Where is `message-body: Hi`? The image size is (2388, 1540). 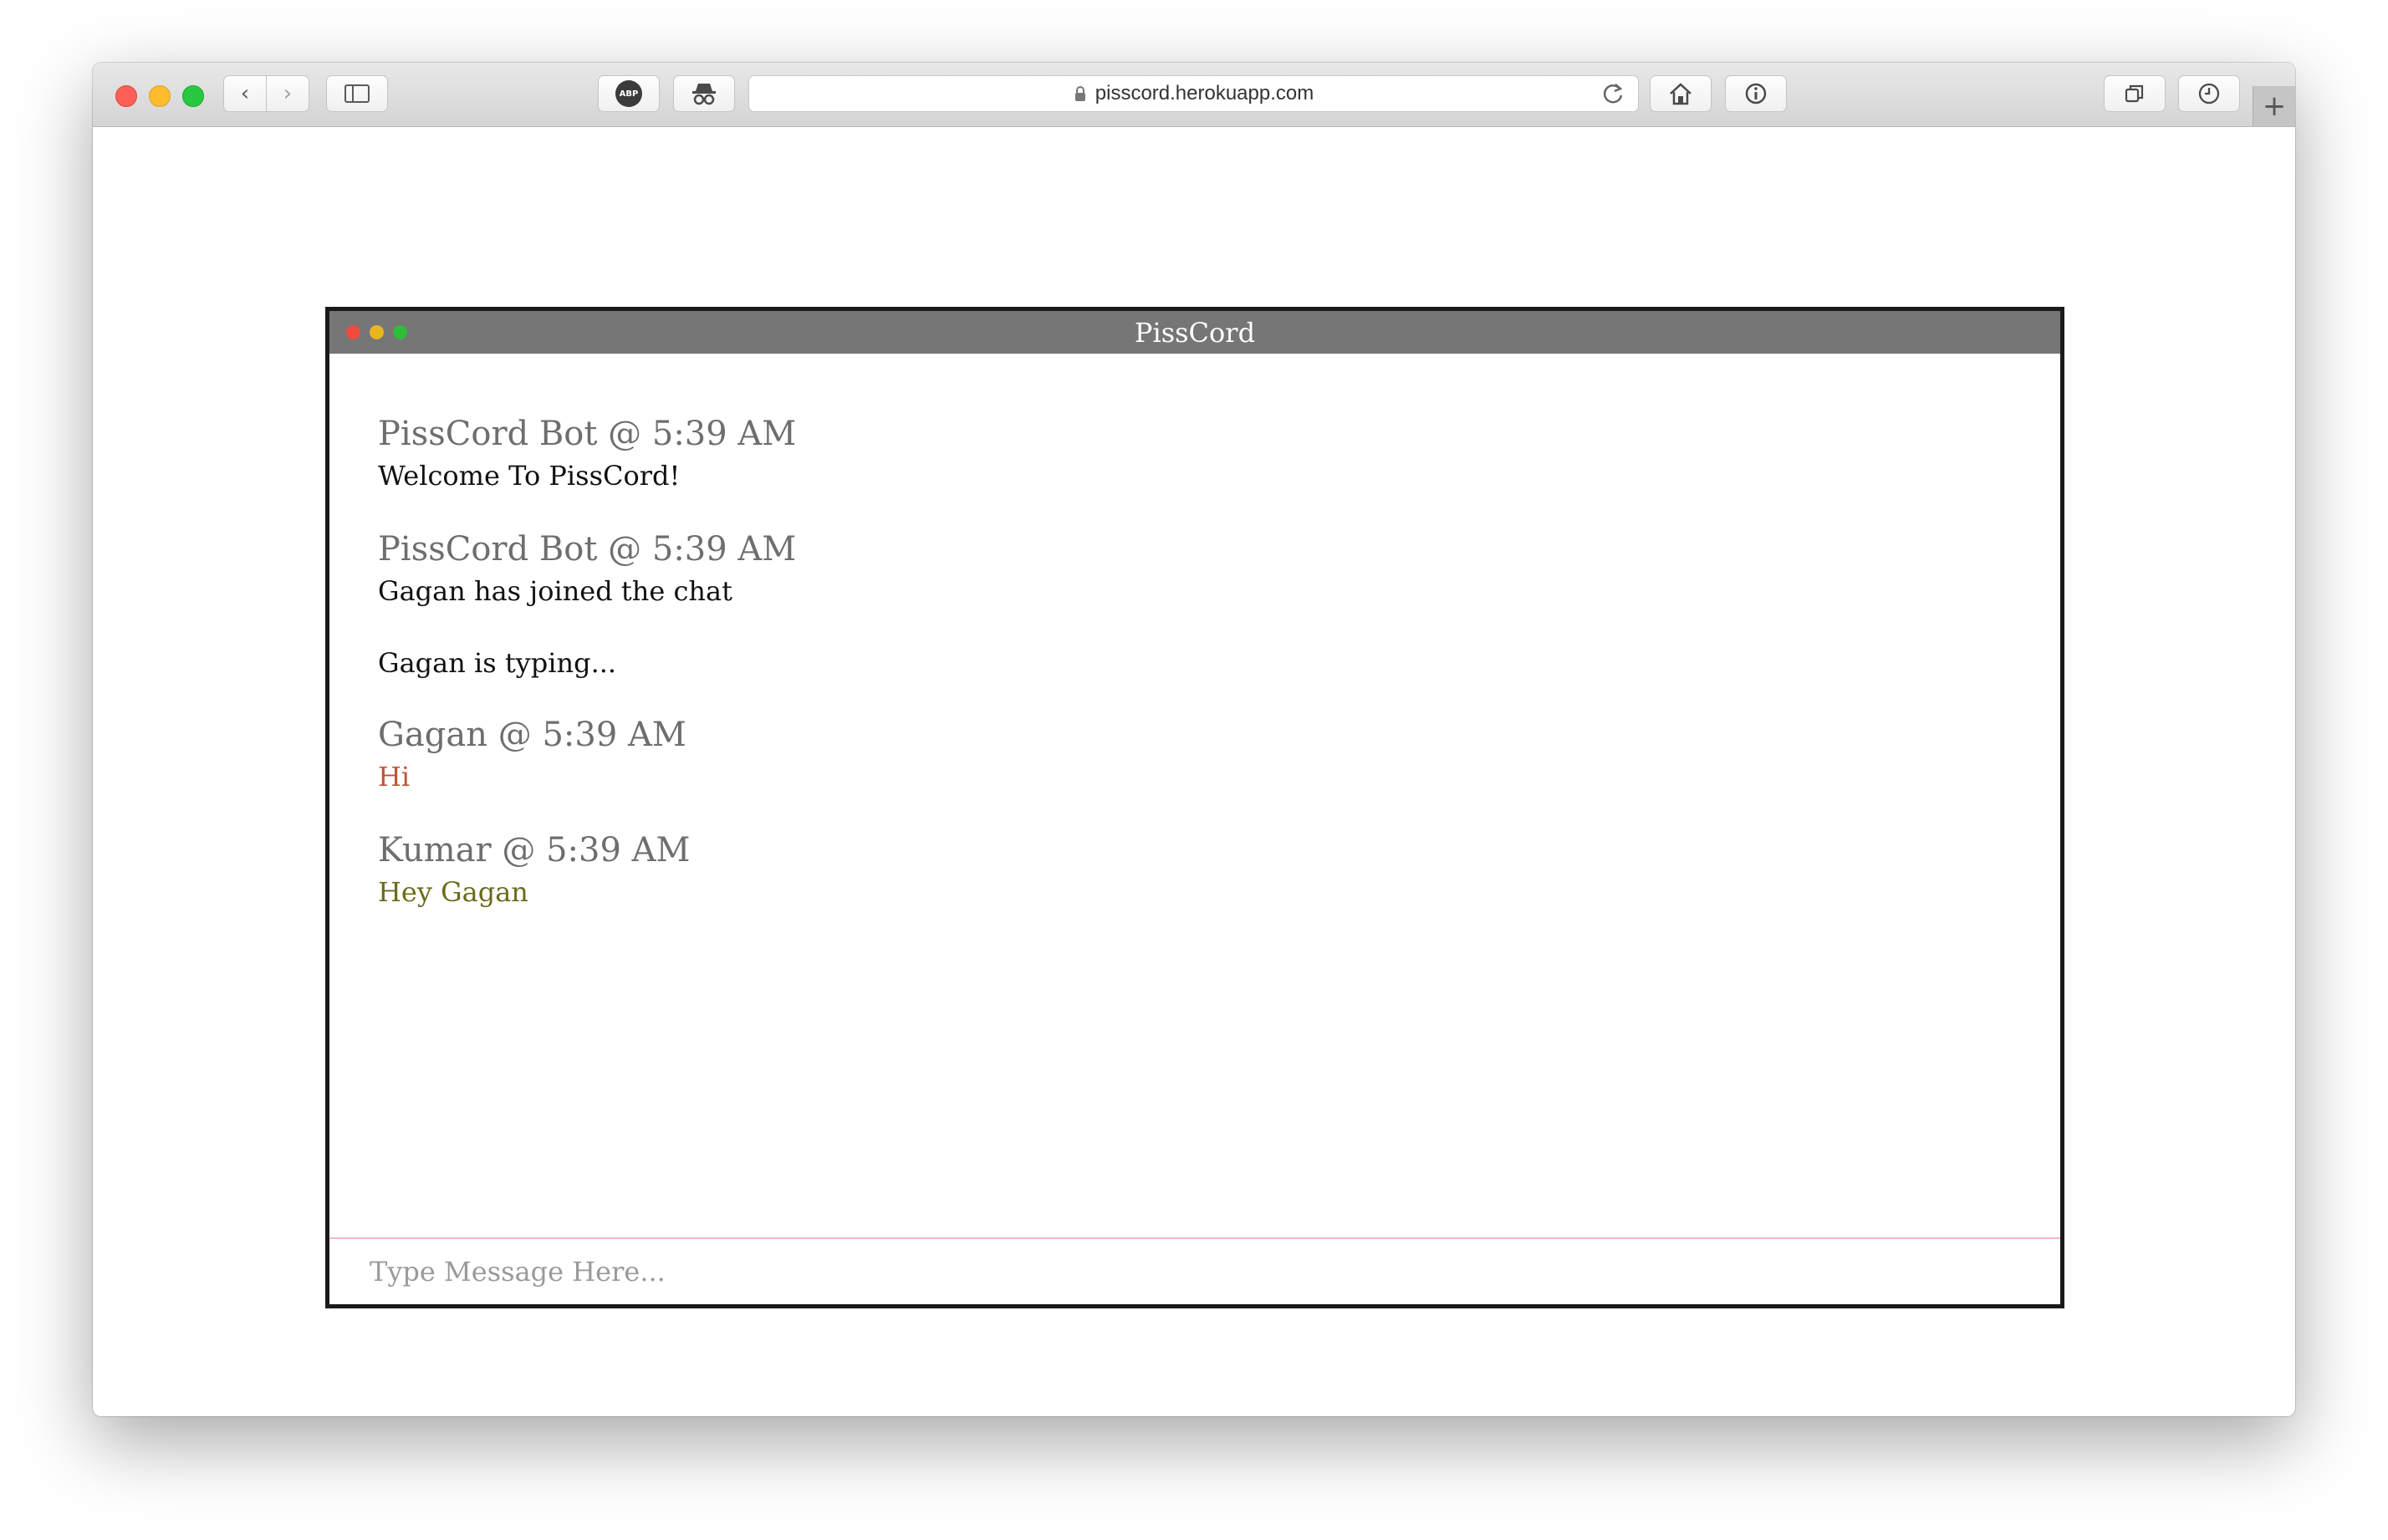
message-body: Hi is located at coordinates (394, 777).